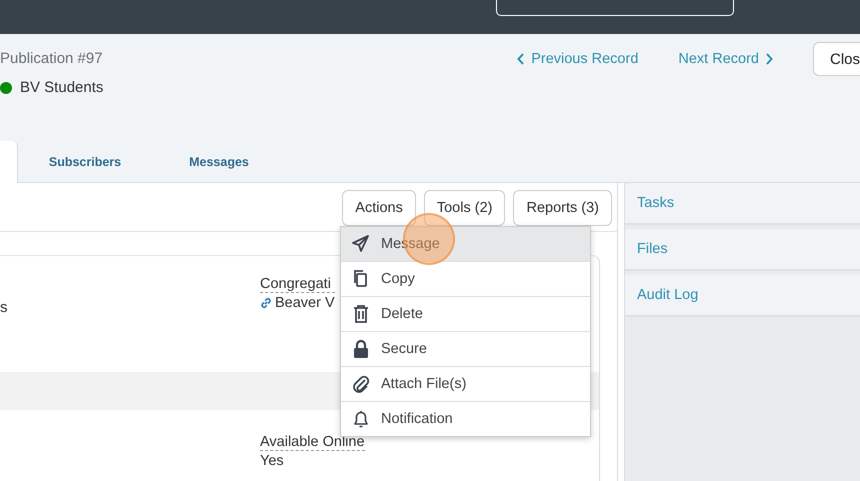 The height and width of the screenshot is (481, 860). What do you see at coordinates (62, 87) in the screenshot?
I see `record-title: BV Students` at bounding box center [62, 87].